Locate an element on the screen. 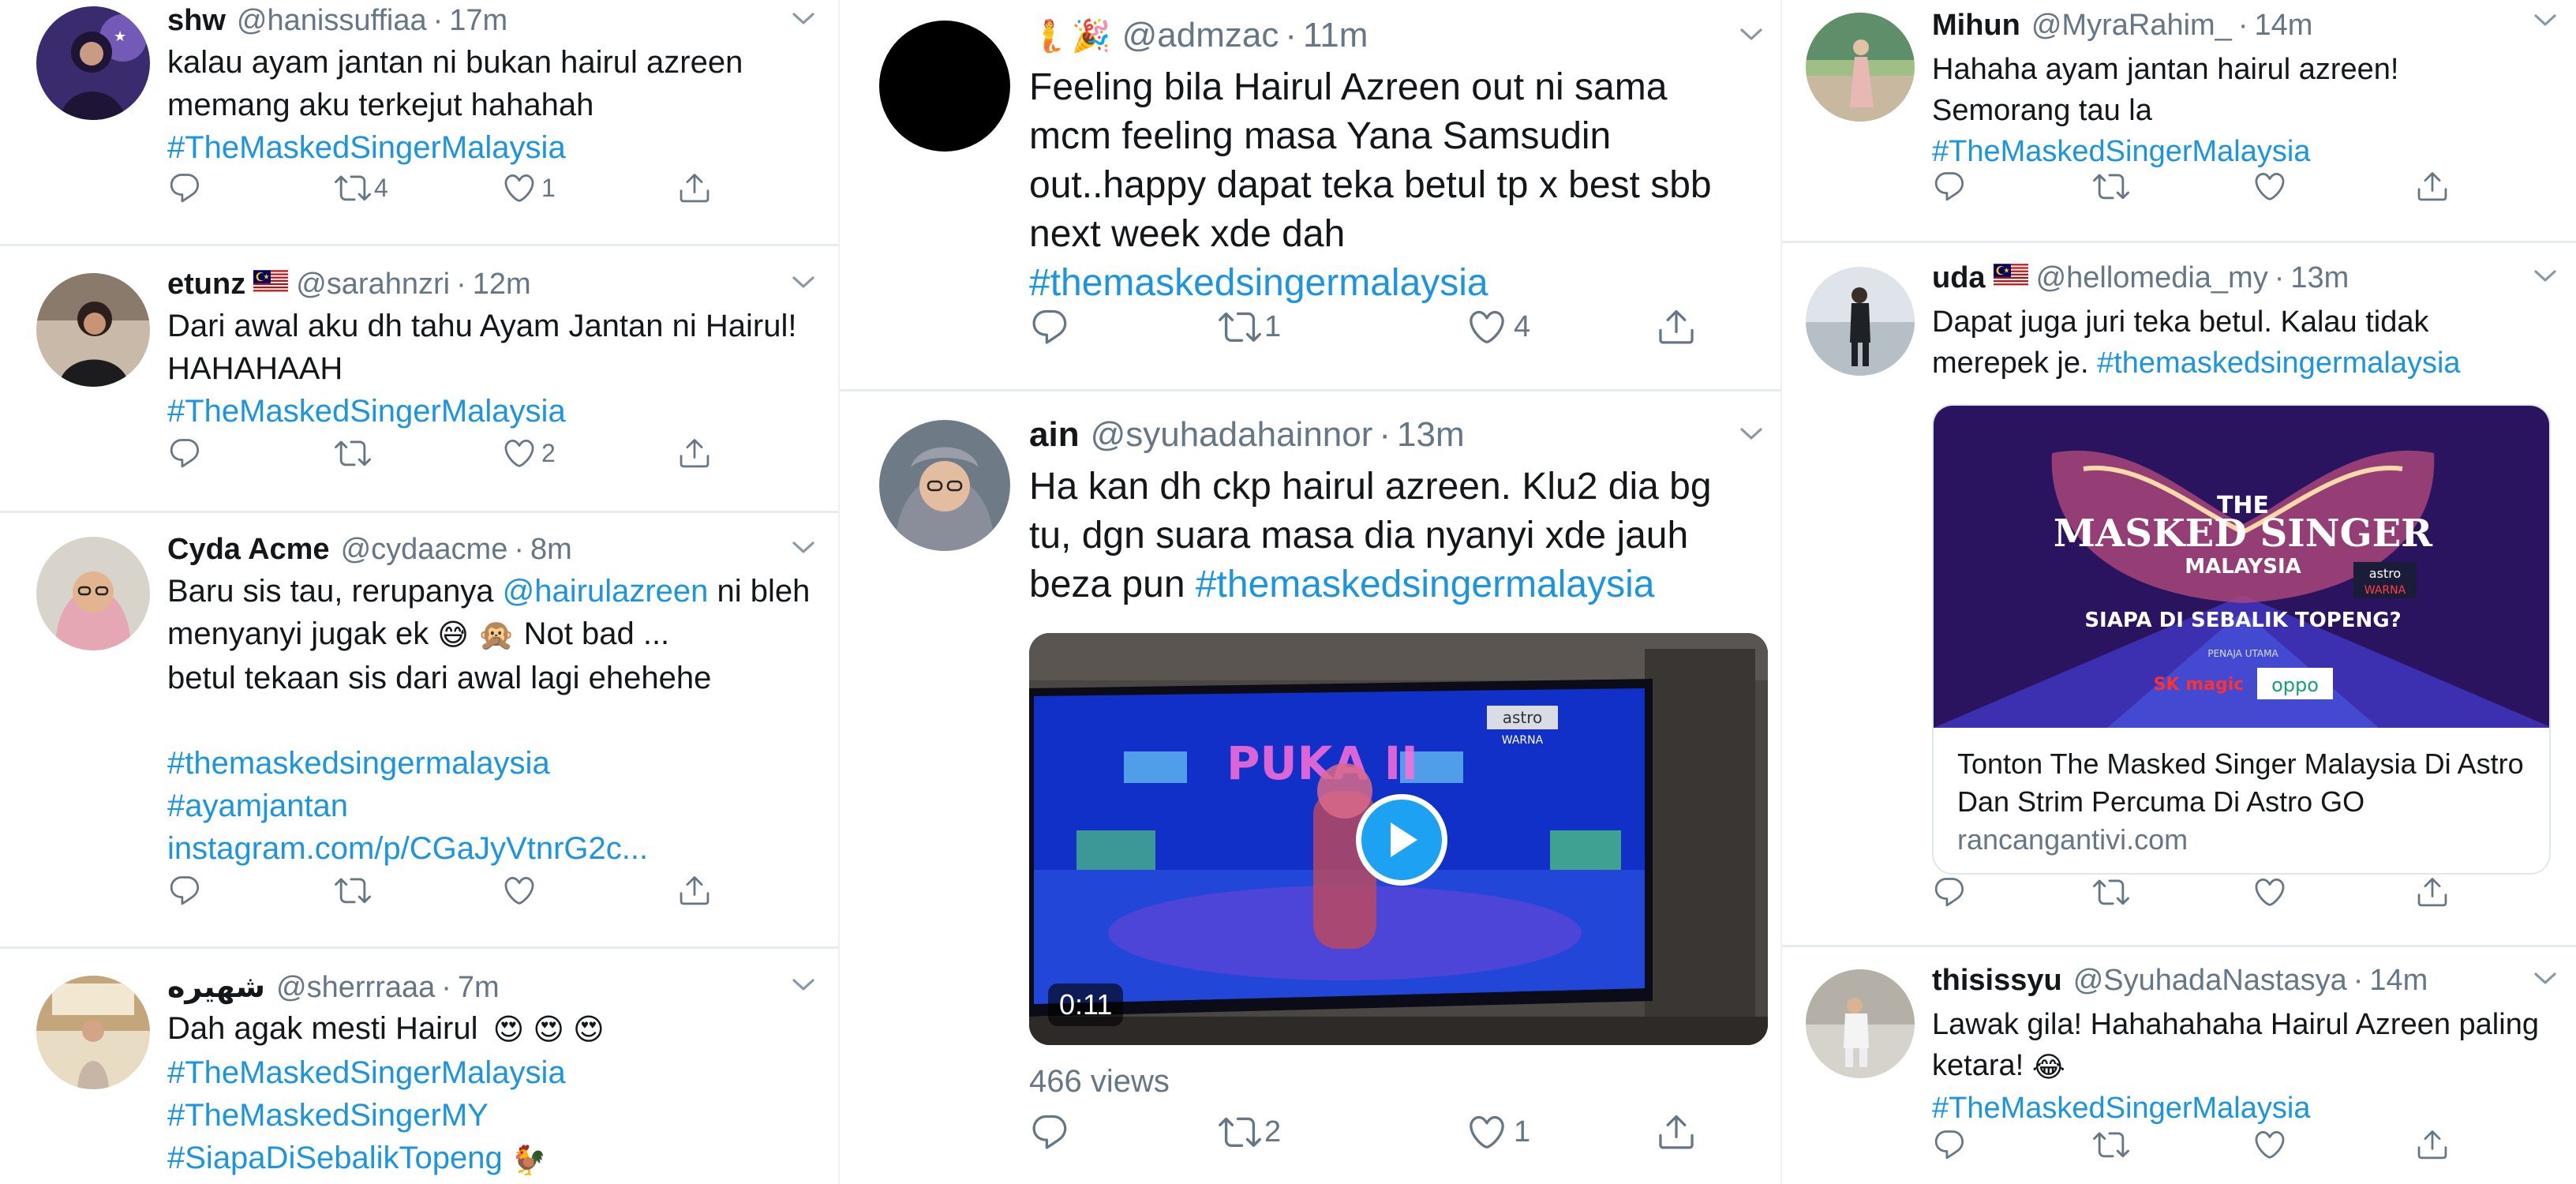  timestamp: 8m is located at coordinates (551, 549).